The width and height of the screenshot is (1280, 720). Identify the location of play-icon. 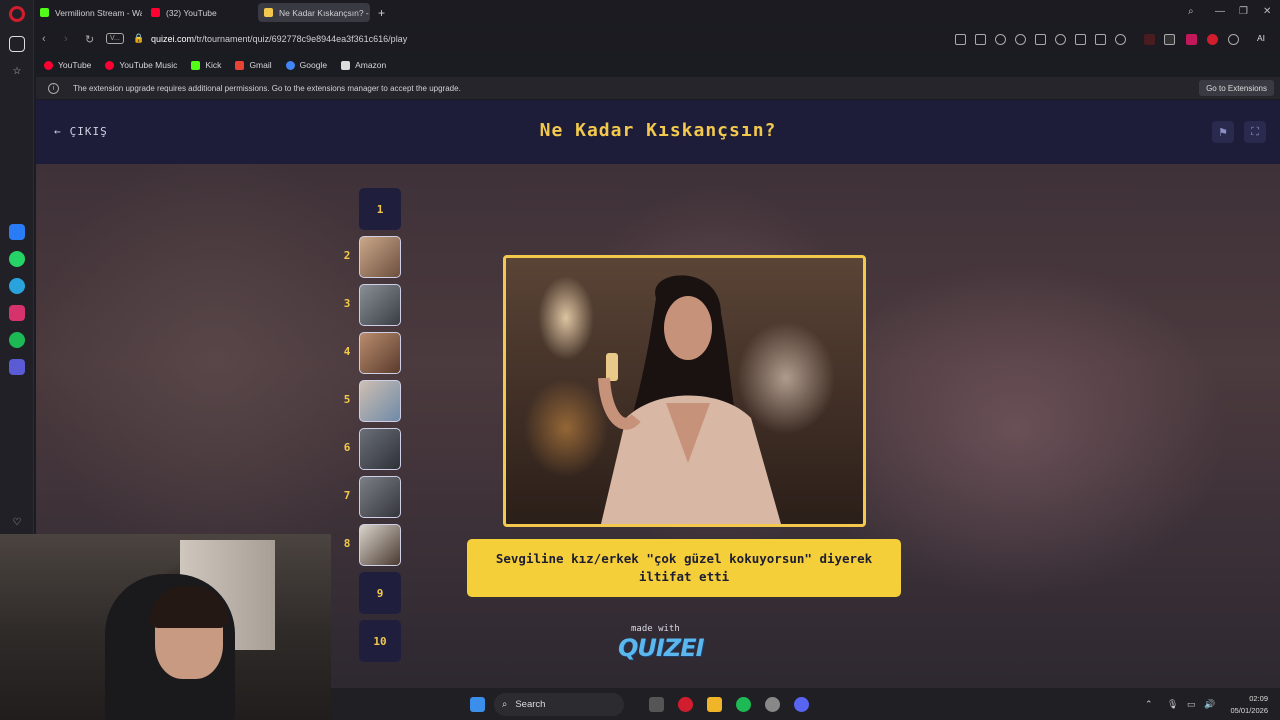
(1040, 39).